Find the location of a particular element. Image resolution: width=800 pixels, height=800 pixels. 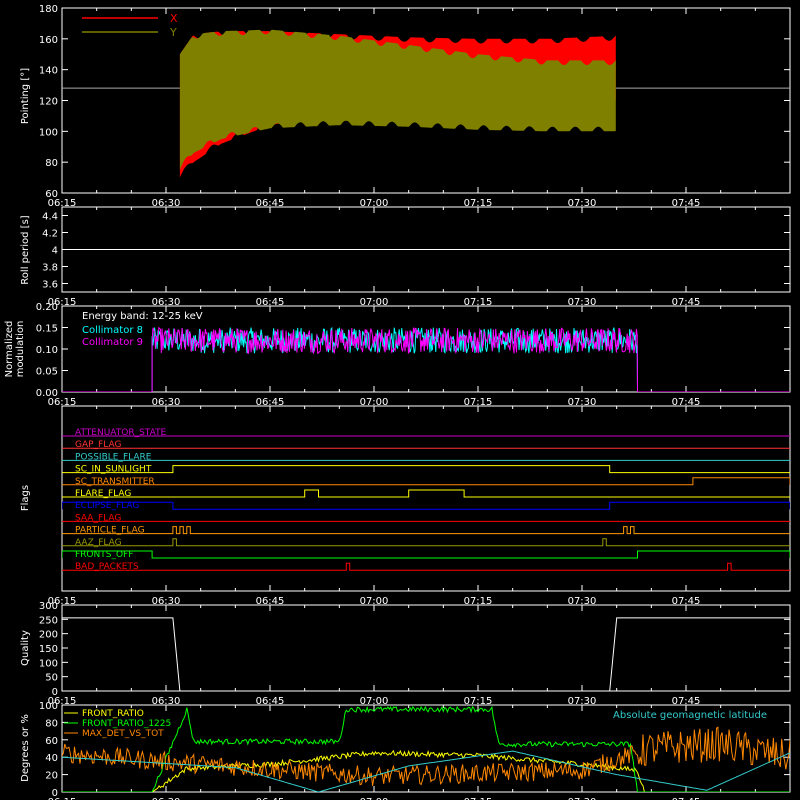

legend-label: FRONT_RATIO_1225 is located at coordinates (126, 724).